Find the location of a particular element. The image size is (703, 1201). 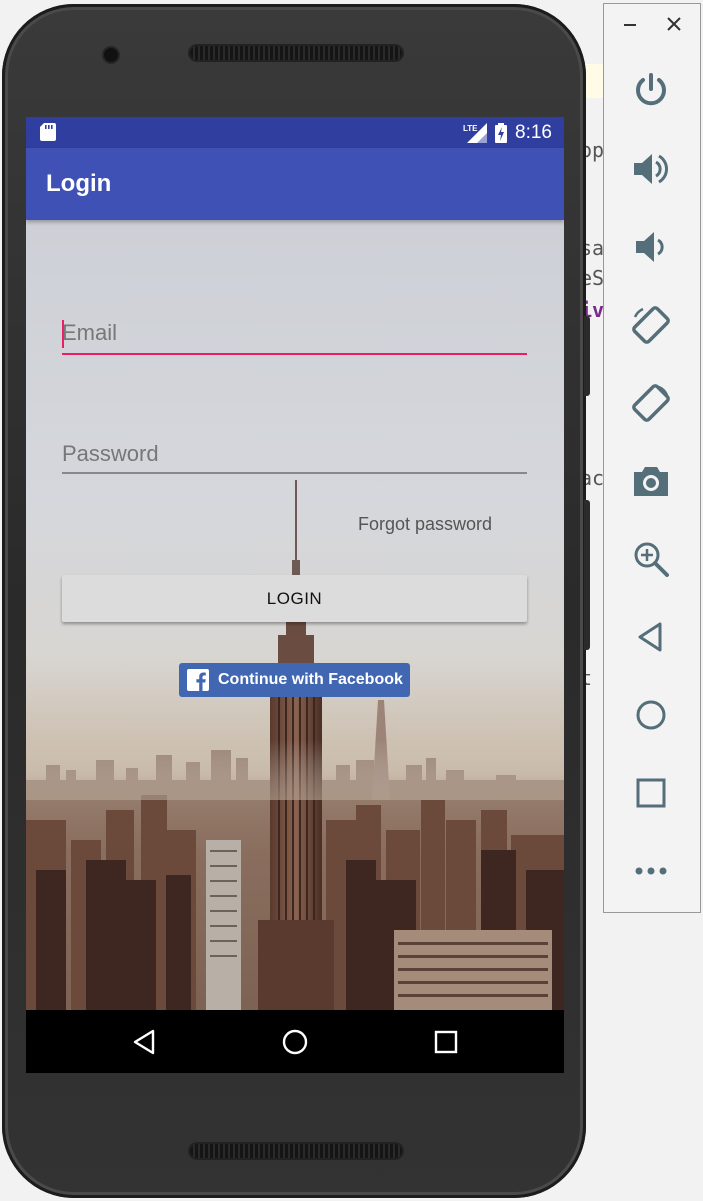

minimize-icon is located at coordinates (630, 24).